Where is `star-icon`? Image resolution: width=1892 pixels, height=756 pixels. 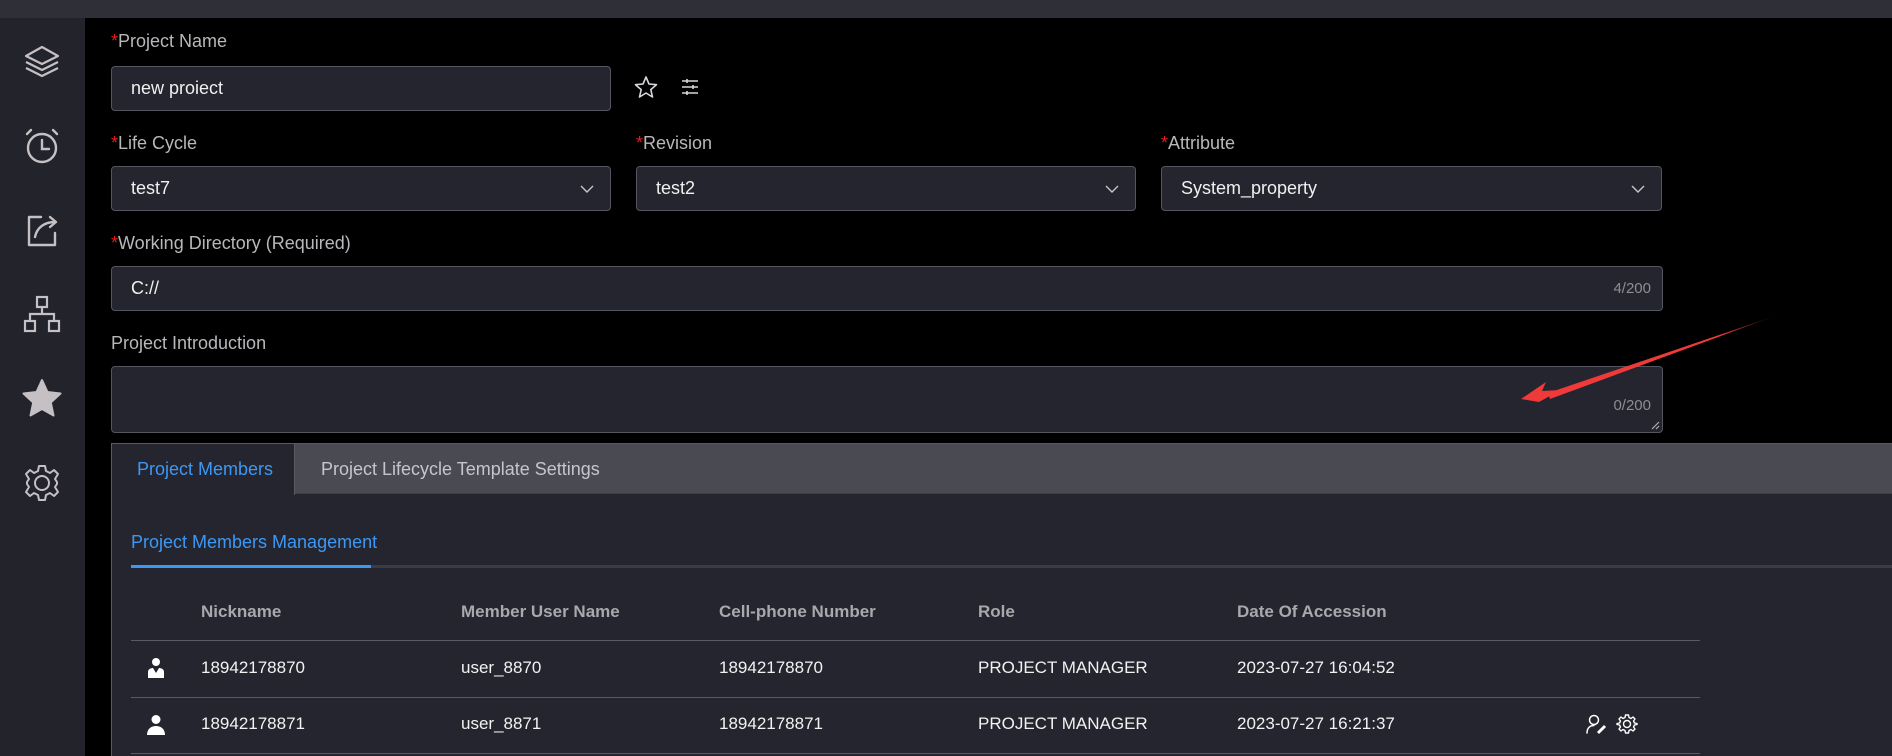
star-icon is located at coordinates (42, 398).